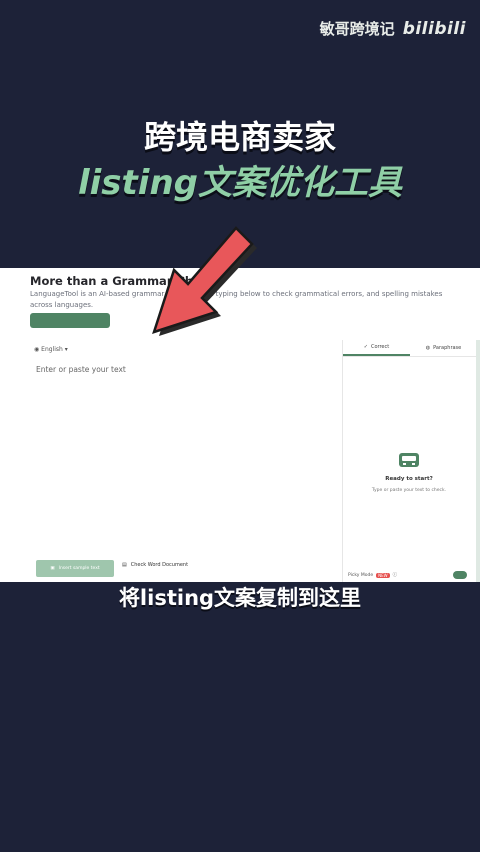 The width and height of the screenshot is (480, 852). I want to click on language-label: English, so click(52, 349).